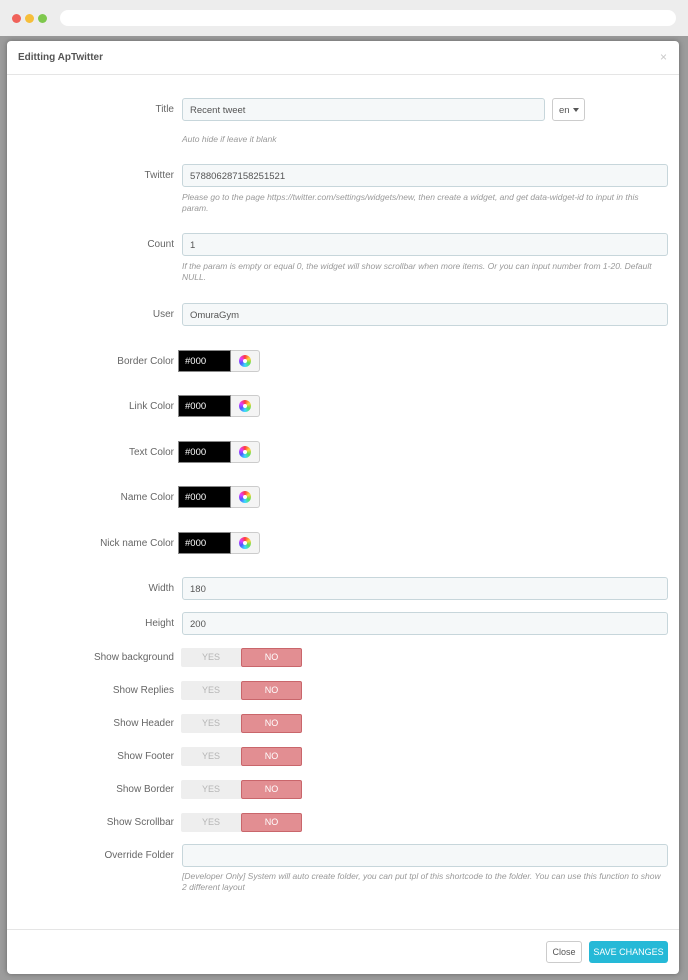 This screenshot has width=688, height=980. I want to click on show-replies-toggle: YES NO, so click(241, 690).